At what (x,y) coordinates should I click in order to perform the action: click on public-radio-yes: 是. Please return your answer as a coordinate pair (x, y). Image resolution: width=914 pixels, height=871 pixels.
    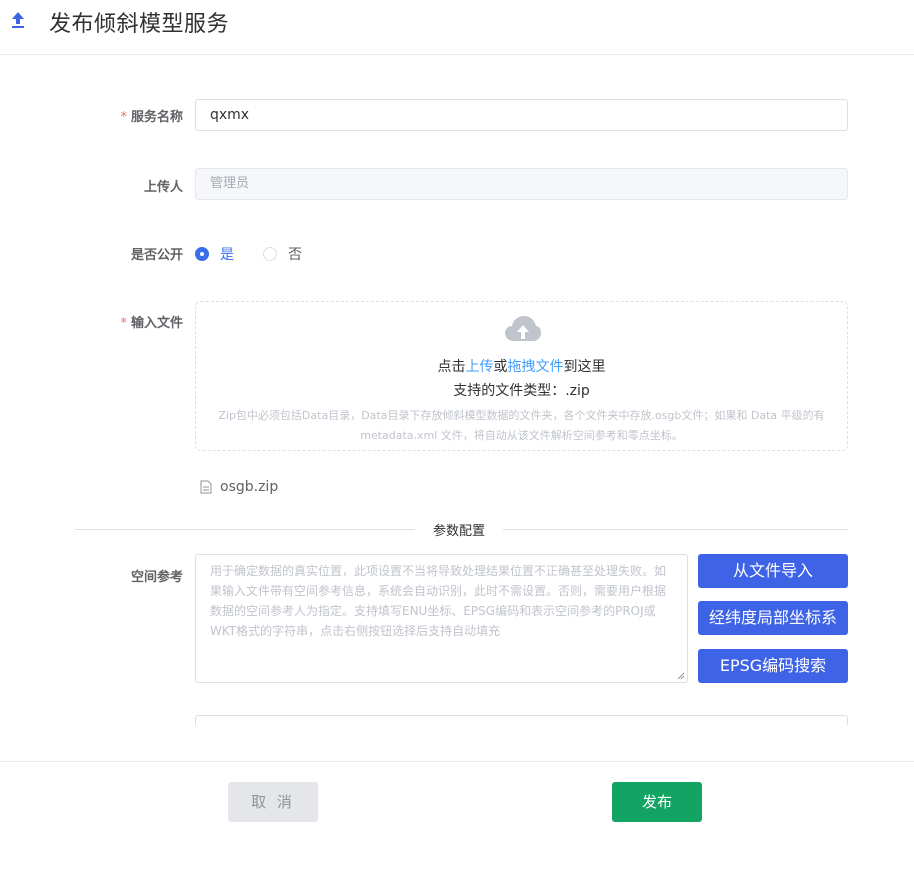
    Looking at the image, I should click on (214, 254).